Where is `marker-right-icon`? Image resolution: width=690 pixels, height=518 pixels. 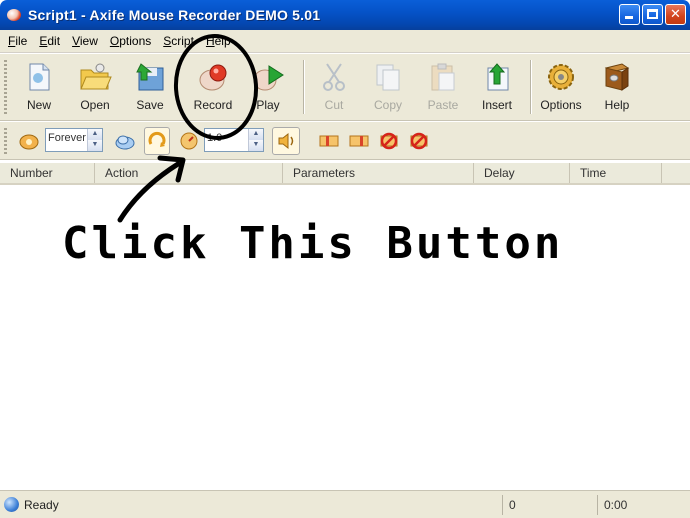 marker-right-icon is located at coordinates (359, 141).